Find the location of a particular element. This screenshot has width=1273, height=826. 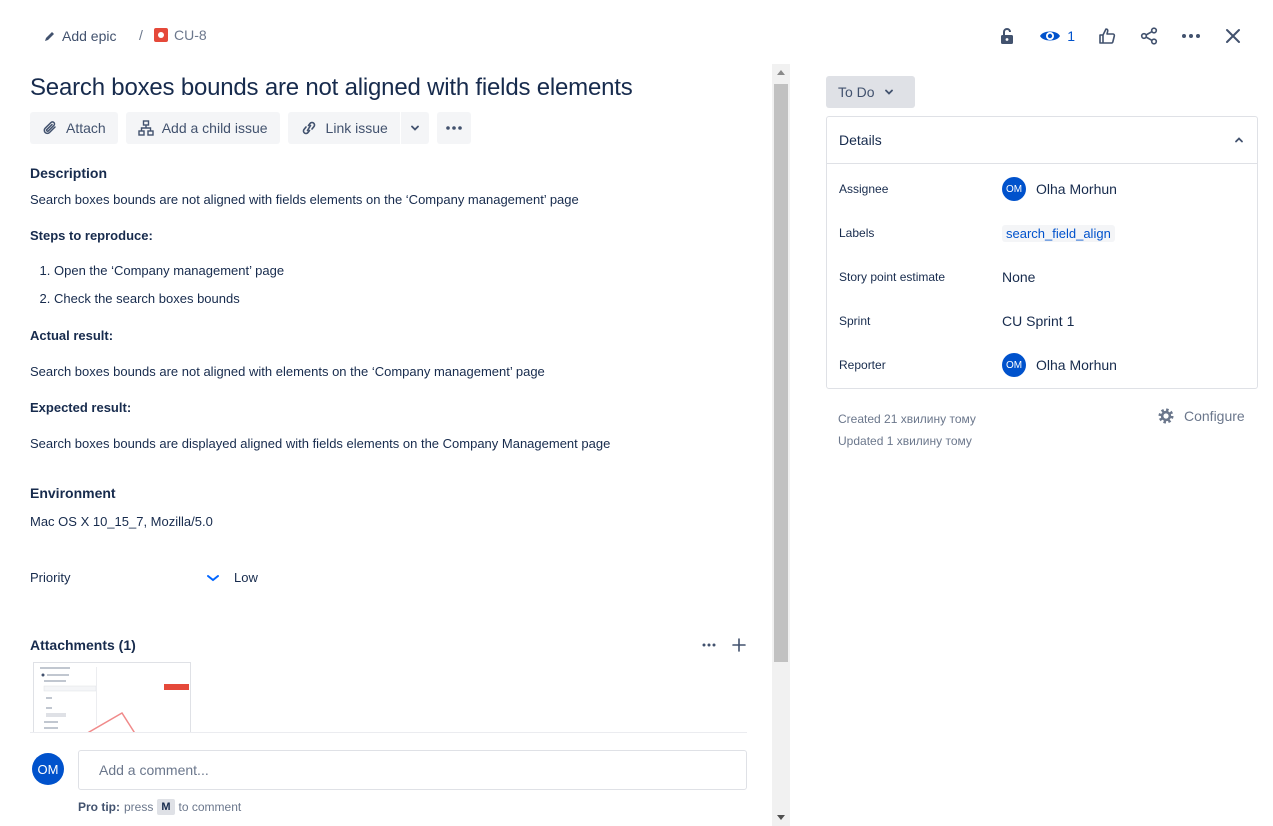

reporter-value: OM Olha Morhun is located at coordinates (1059, 365).